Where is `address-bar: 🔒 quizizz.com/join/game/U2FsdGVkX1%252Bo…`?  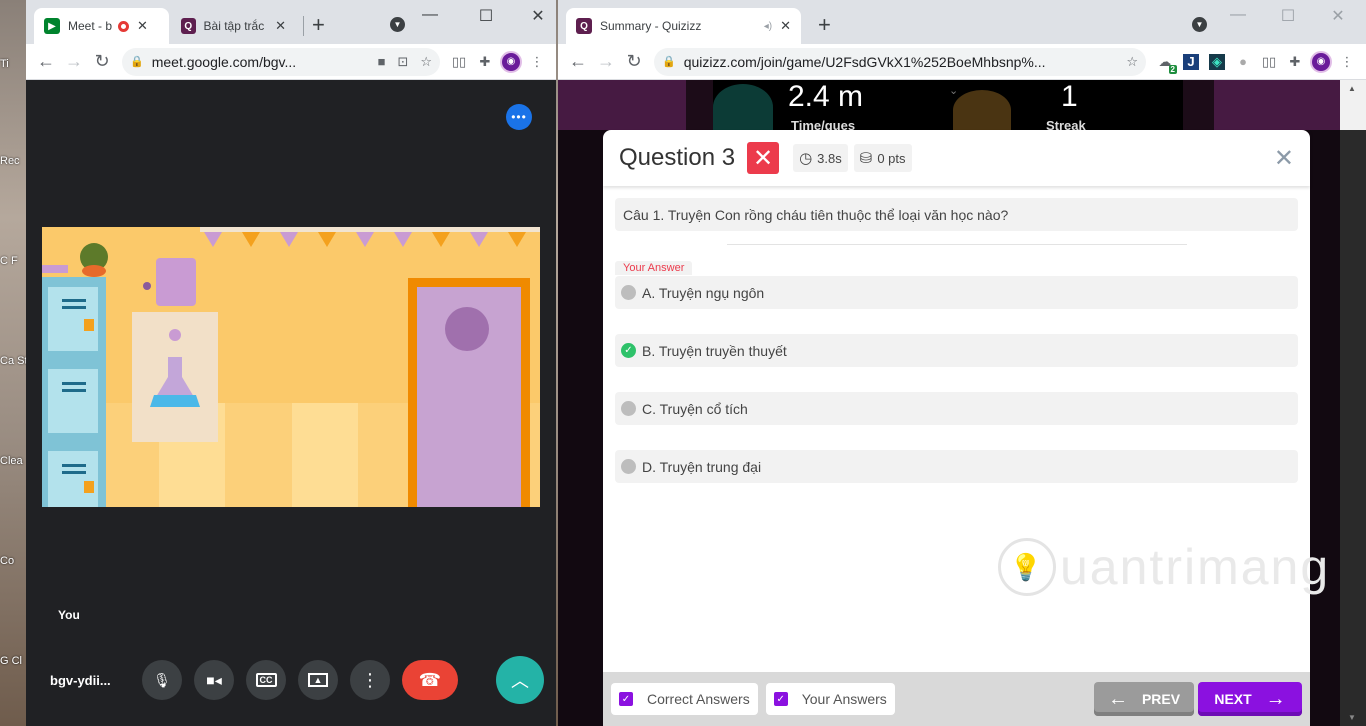 address-bar: 🔒 quizizz.com/join/game/U2FsdGVkX1%252Bo… is located at coordinates (900, 61).